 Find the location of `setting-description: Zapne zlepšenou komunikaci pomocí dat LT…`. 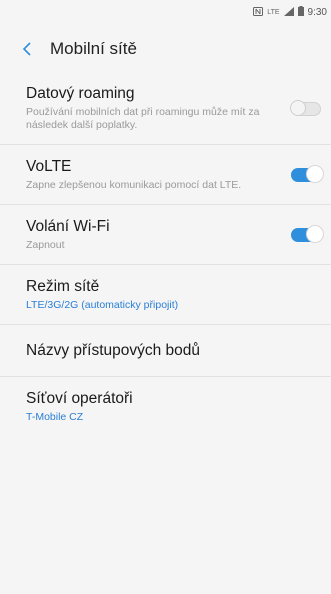

setting-description: Zapne zlepšenou komunikaci pomocí dat LT… is located at coordinates (134, 185).